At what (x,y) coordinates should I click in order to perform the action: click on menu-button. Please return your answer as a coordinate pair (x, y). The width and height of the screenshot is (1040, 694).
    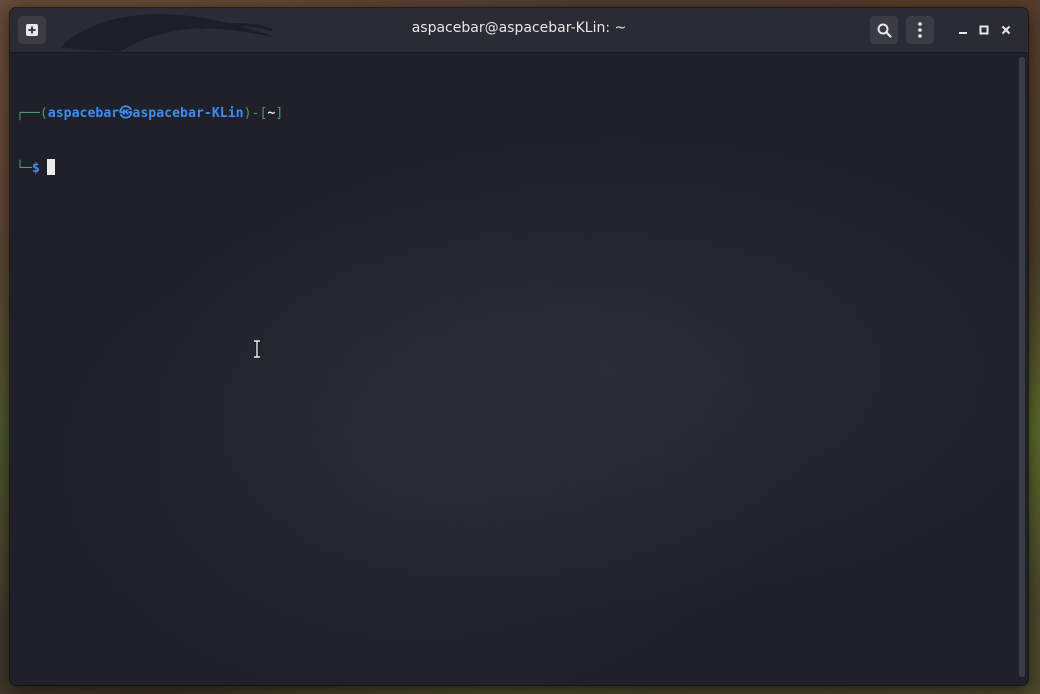
    Looking at the image, I should click on (920, 30).